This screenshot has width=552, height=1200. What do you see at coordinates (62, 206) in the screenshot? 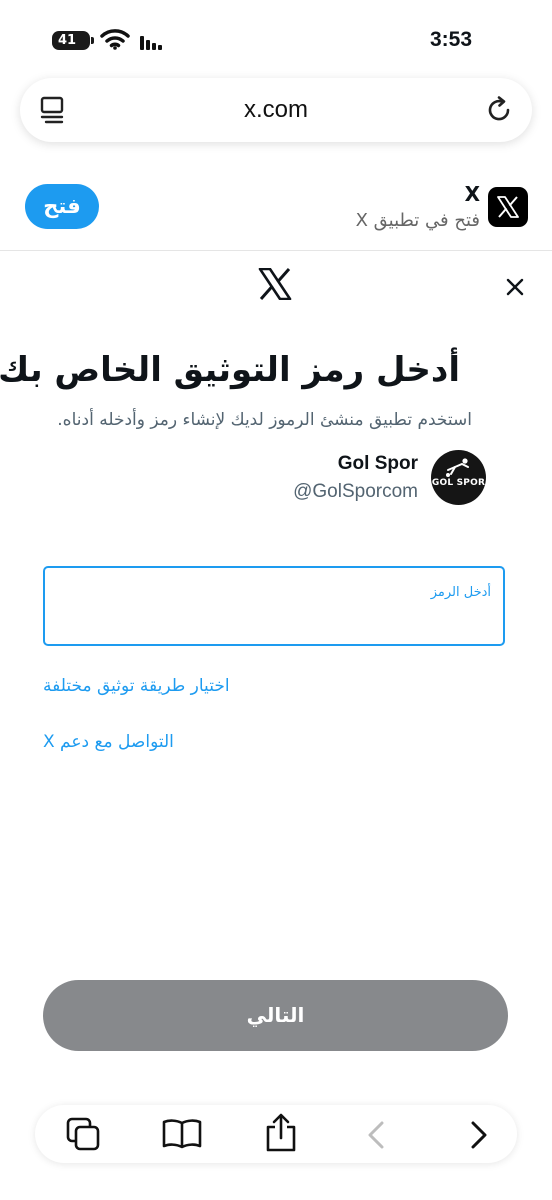
I see `open-app-button: فتح` at bounding box center [62, 206].